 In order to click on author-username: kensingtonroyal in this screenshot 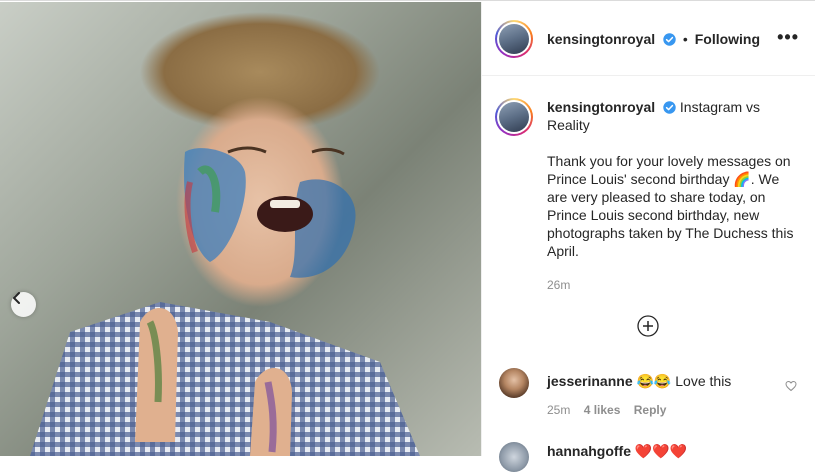, I will do `click(601, 39)`.